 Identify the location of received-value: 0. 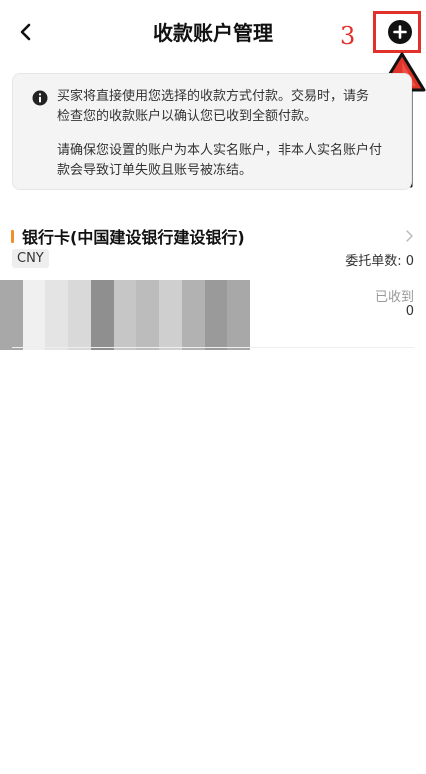
(409, 311).